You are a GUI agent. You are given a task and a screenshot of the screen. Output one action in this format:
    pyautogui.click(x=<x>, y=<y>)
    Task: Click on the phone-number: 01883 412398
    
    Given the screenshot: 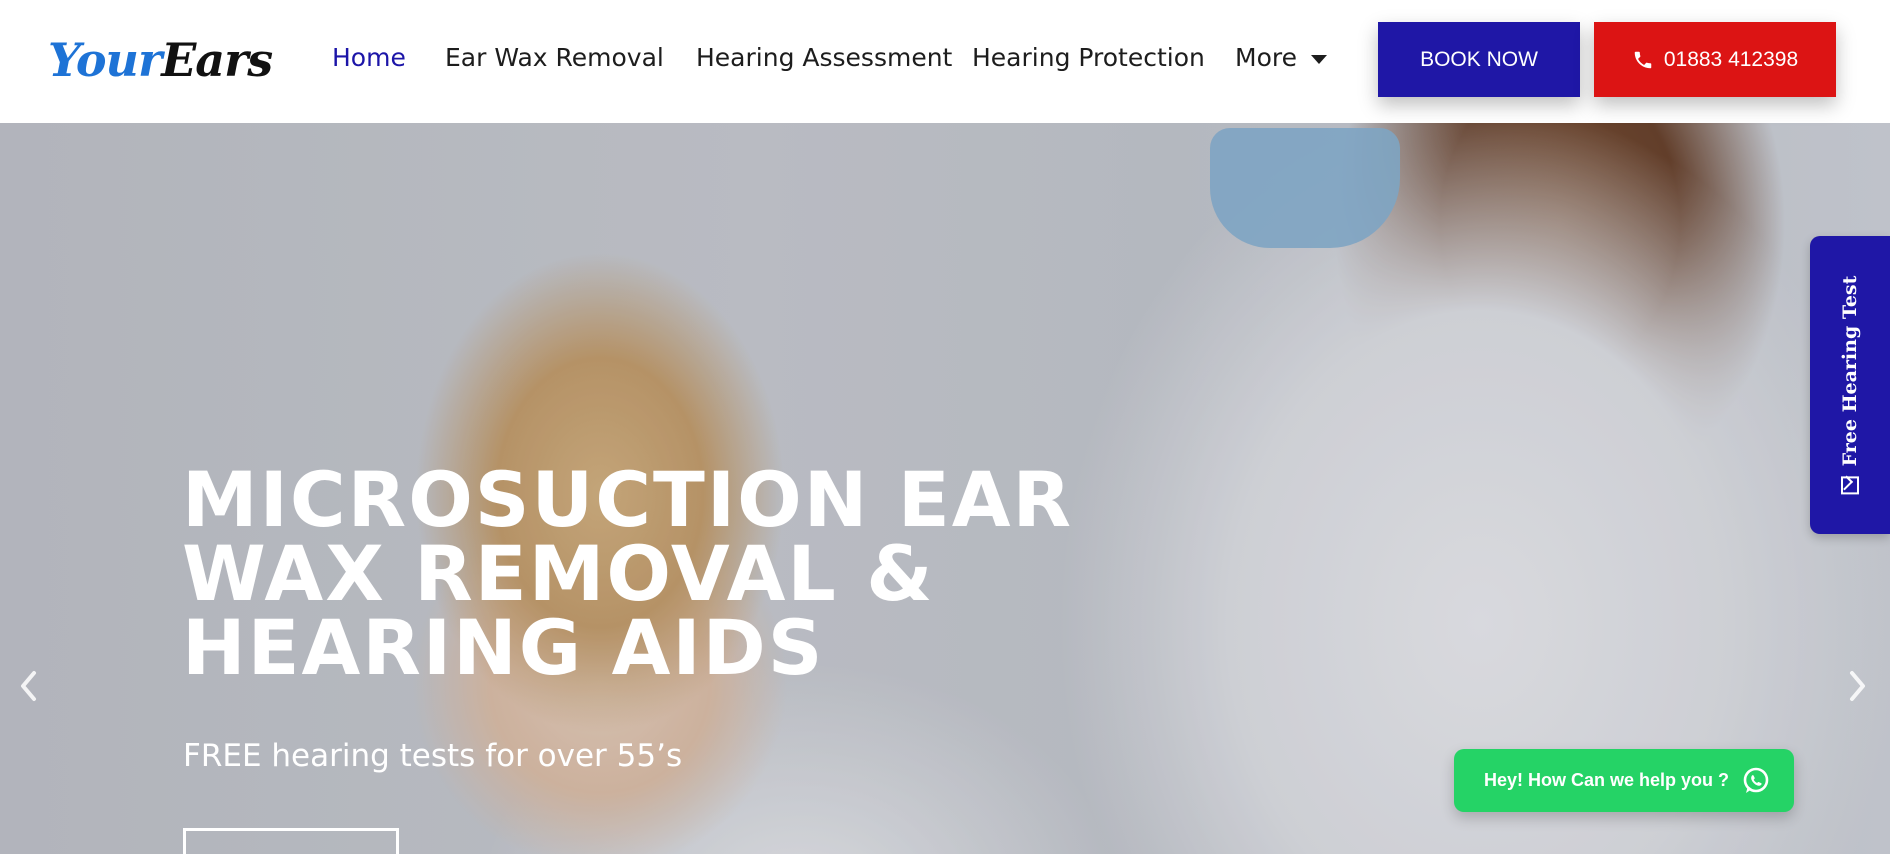 What is the action you would take?
    pyautogui.click(x=1731, y=59)
    